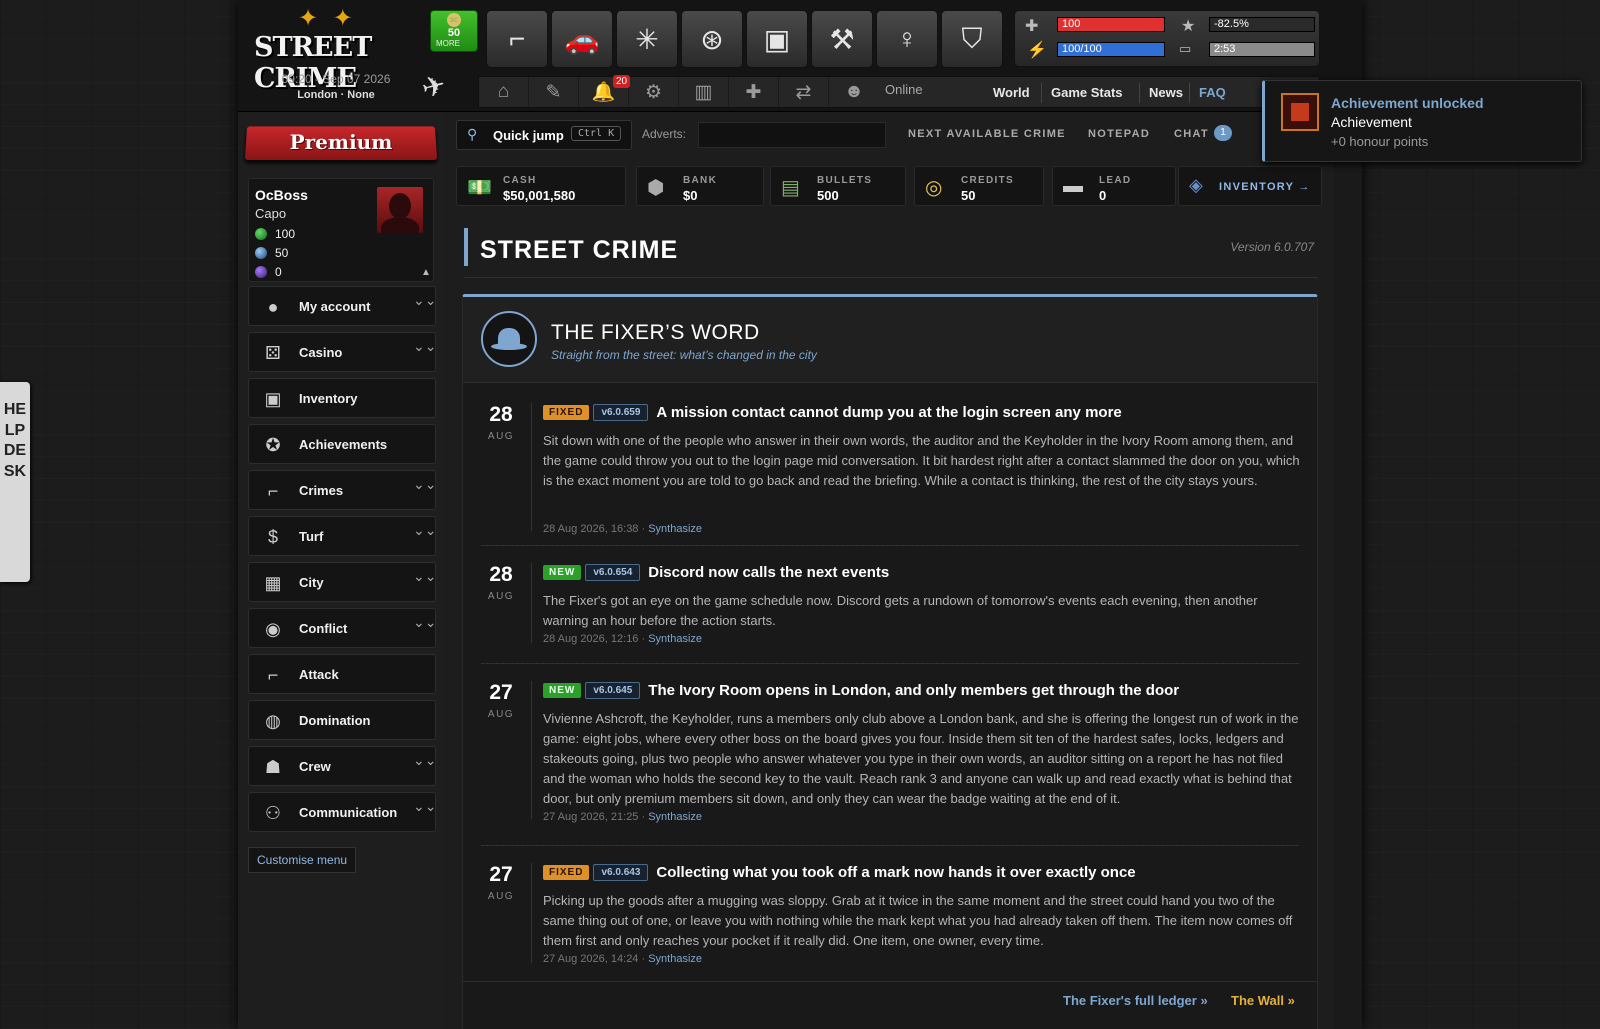 This screenshot has width=1600, height=1029. Describe the element at coordinates (342, 628) in the screenshot. I see `sidebar-item-conflict: ◉ Conflict ⌄⌄` at that location.